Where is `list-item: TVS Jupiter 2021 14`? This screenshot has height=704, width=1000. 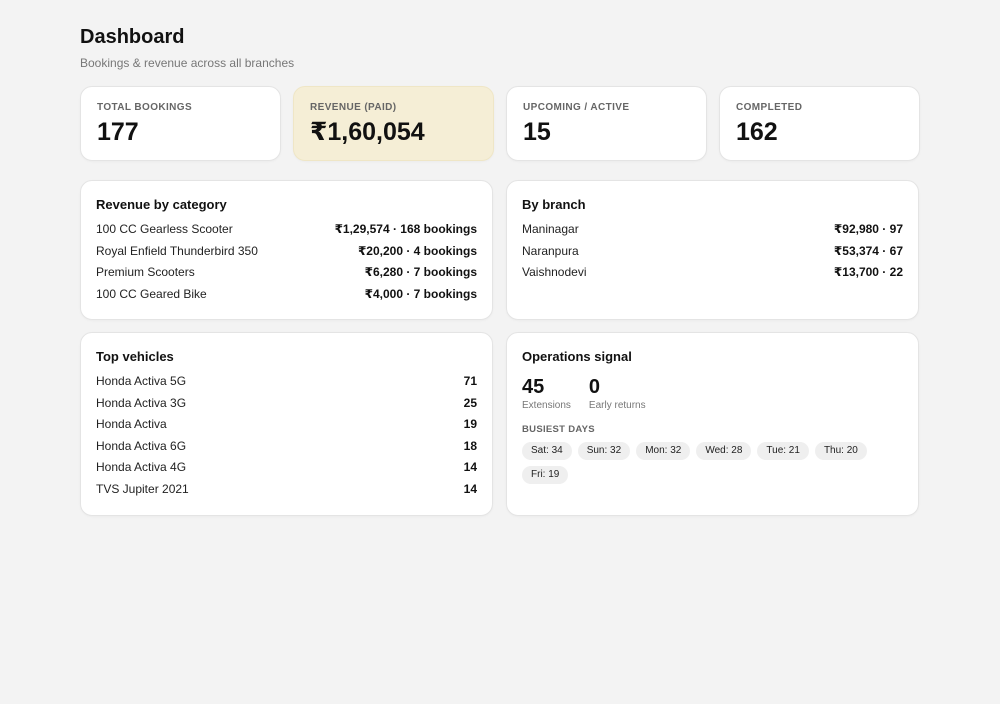
list-item: TVS Jupiter 2021 14 is located at coordinates (286, 494).